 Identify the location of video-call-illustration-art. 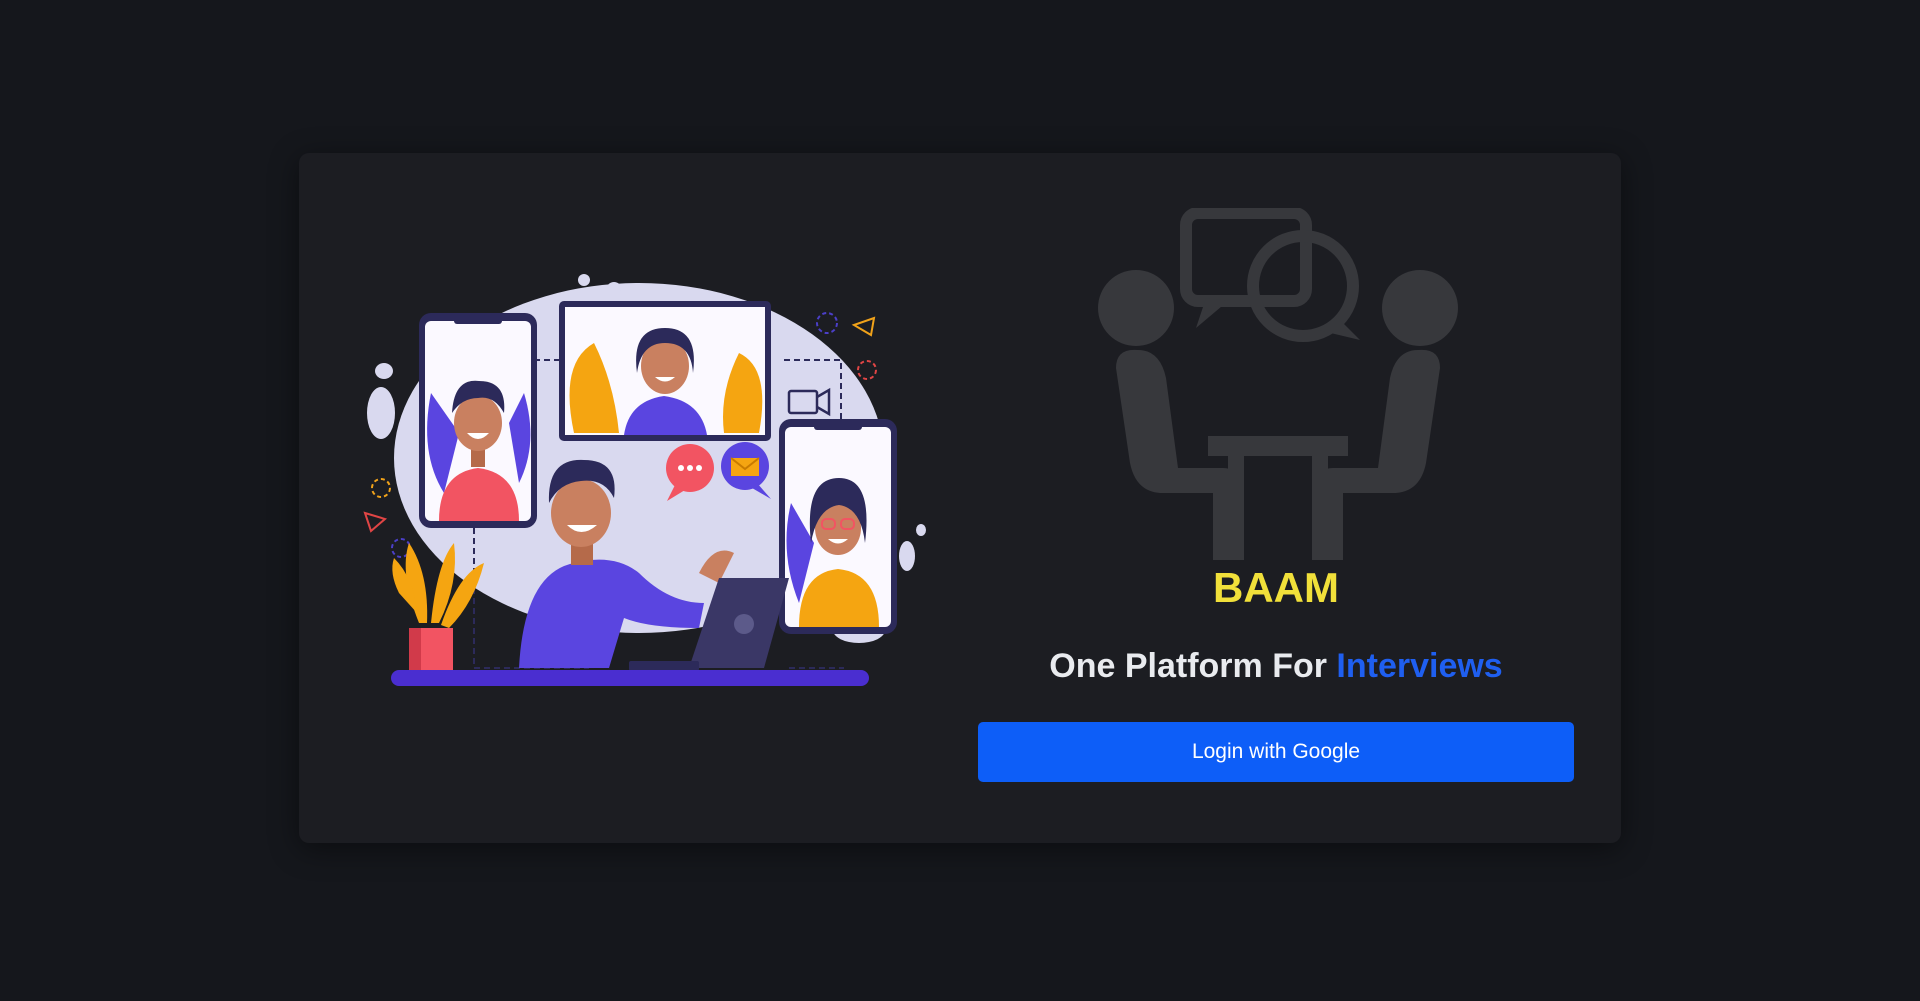
(644, 480).